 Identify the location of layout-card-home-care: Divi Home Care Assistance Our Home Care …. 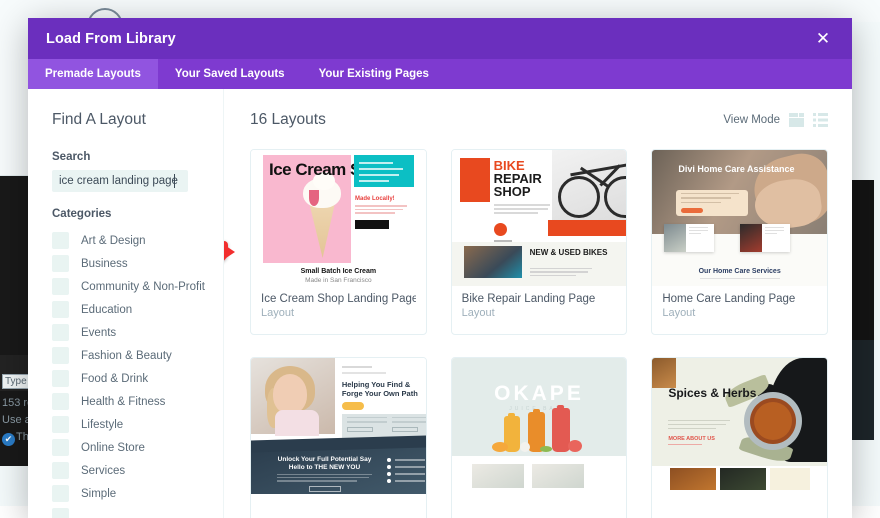
(739, 242).